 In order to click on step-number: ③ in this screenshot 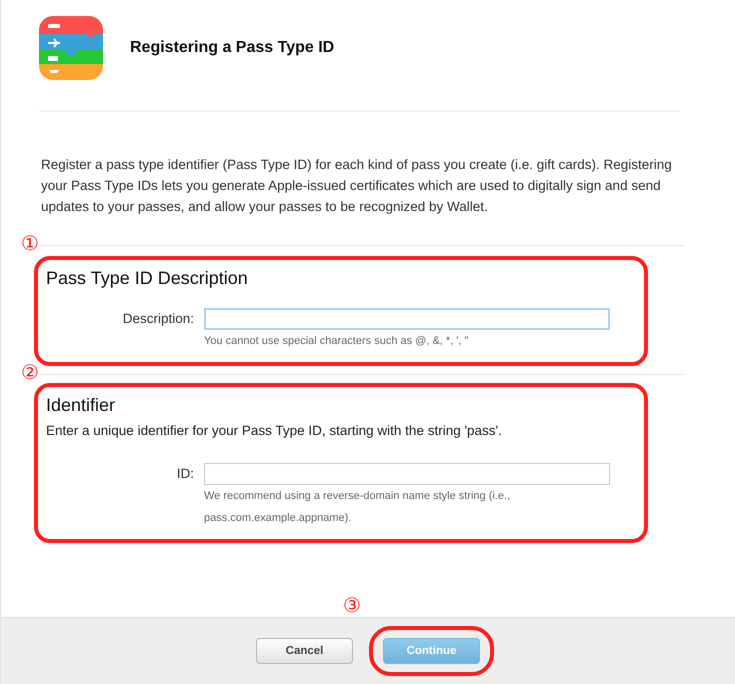, I will do `click(352, 606)`.